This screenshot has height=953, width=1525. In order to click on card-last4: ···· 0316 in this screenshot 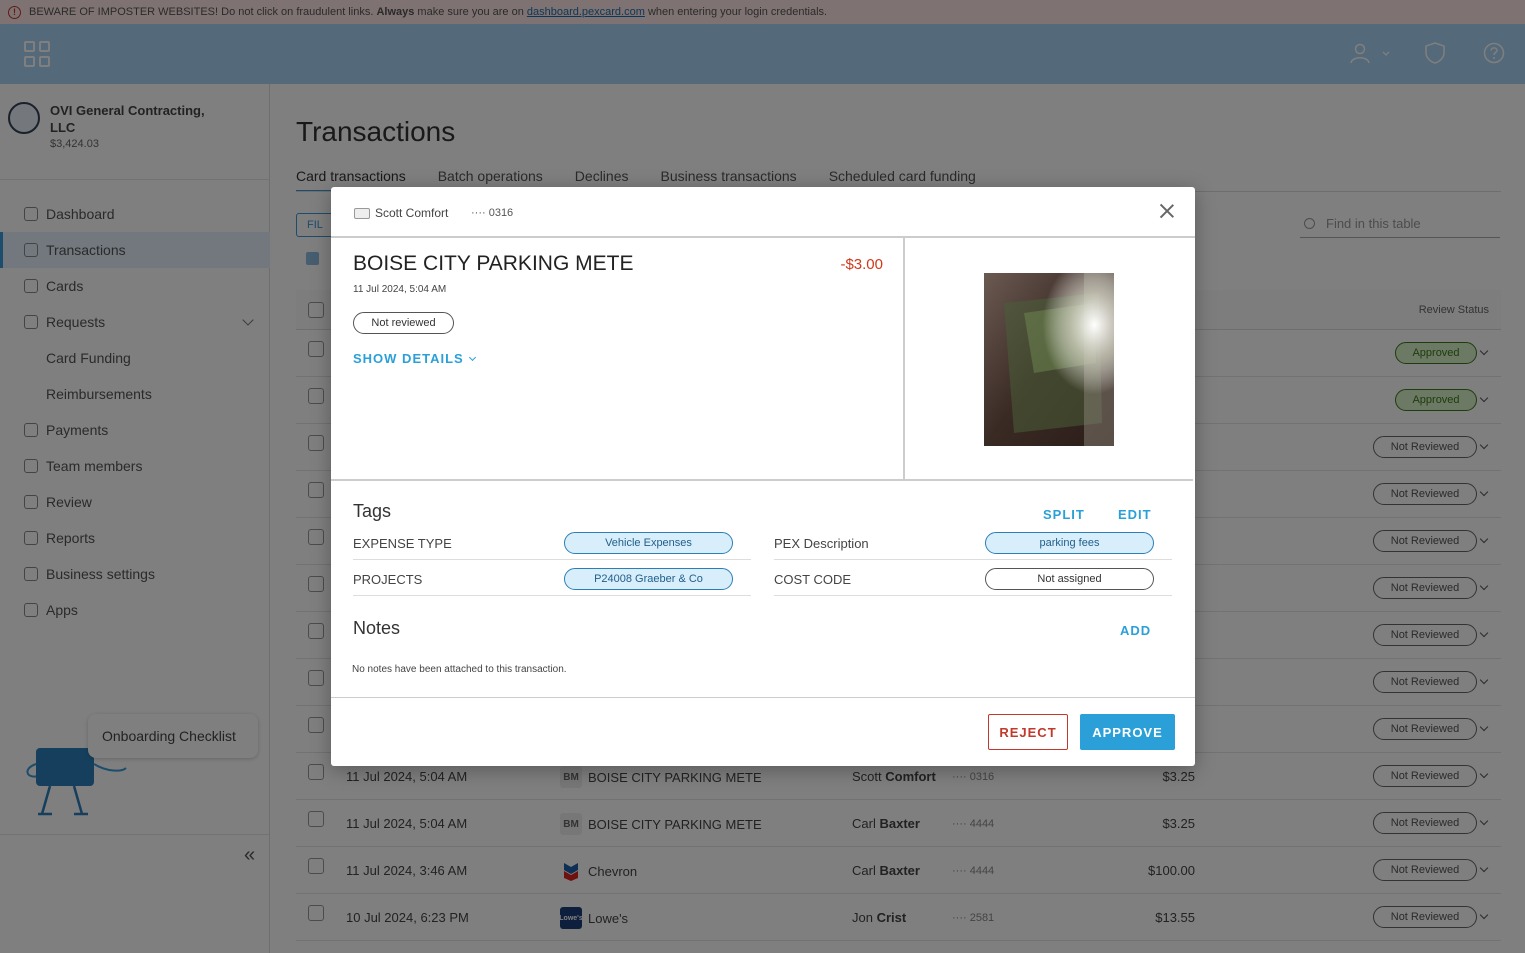, I will do `click(492, 213)`.